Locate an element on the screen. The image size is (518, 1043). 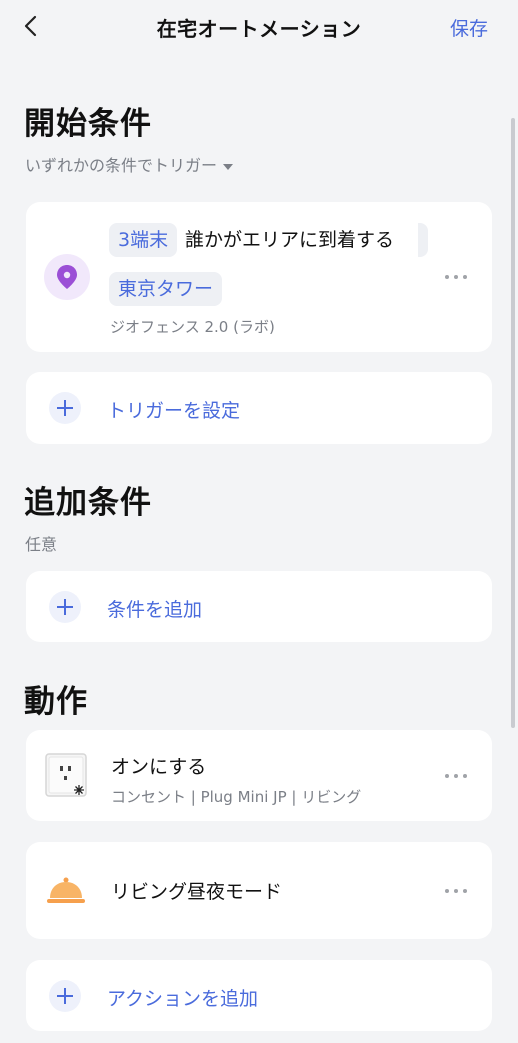
trigger-mode-dropdown: いずれかの条件でトリガー is located at coordinates (129, 164).